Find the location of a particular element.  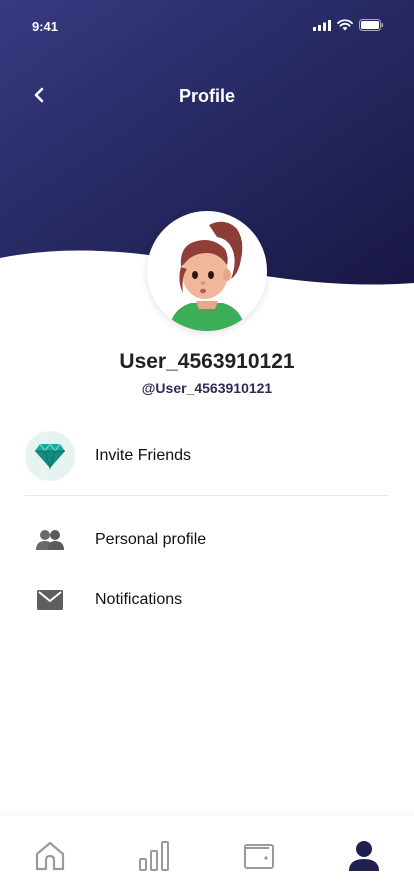

divider is located at coordinates (207, 495).